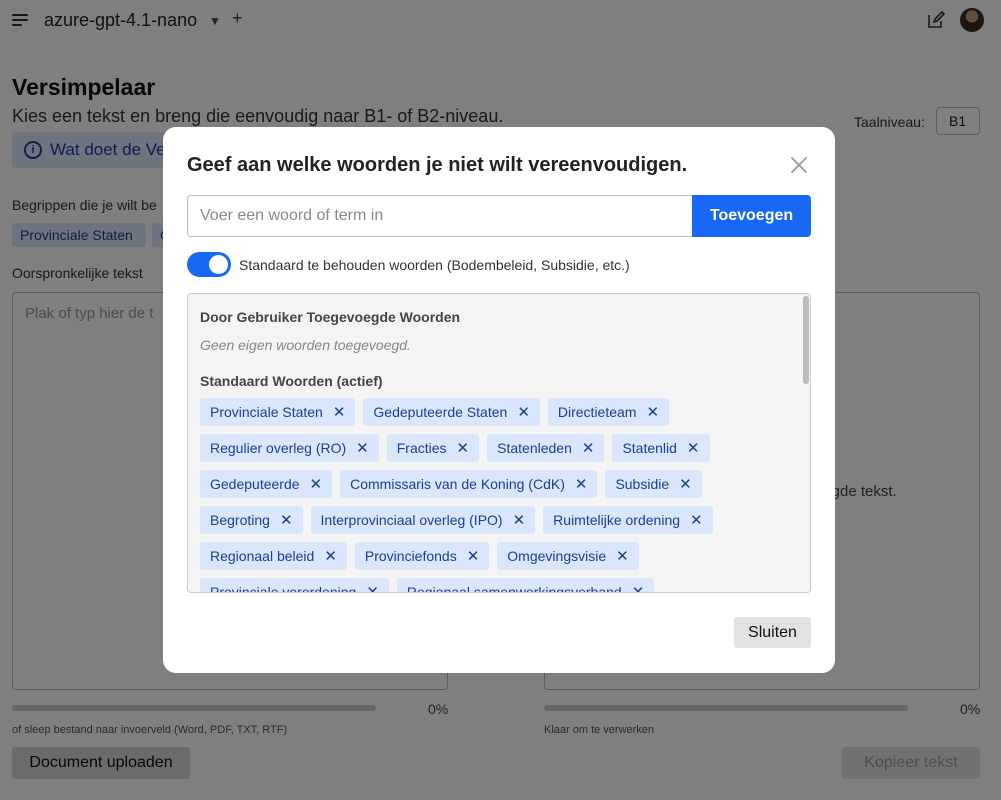 The width and height of the screenshot is (1001, 800). What do you see at coordinates (278, 448) in the screenshot?
I see `word-chip-label: Regulier overleg (RO)` at bounding box center [278, 448].